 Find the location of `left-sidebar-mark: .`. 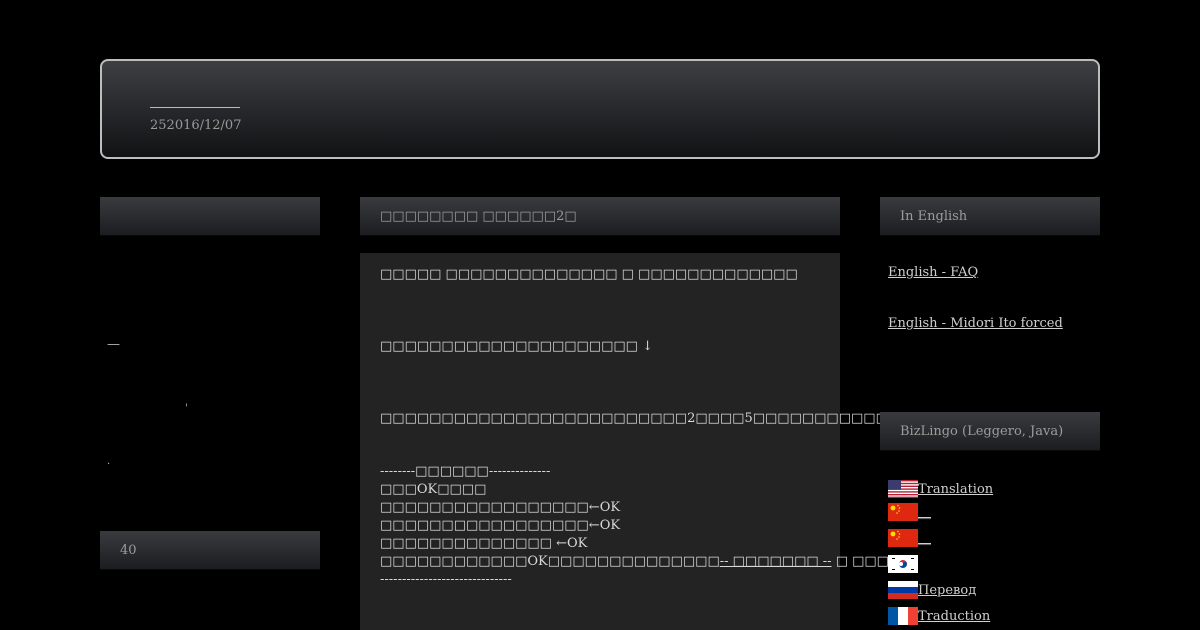

left-sidebar-mark: . is located at coordinates (109, 461).